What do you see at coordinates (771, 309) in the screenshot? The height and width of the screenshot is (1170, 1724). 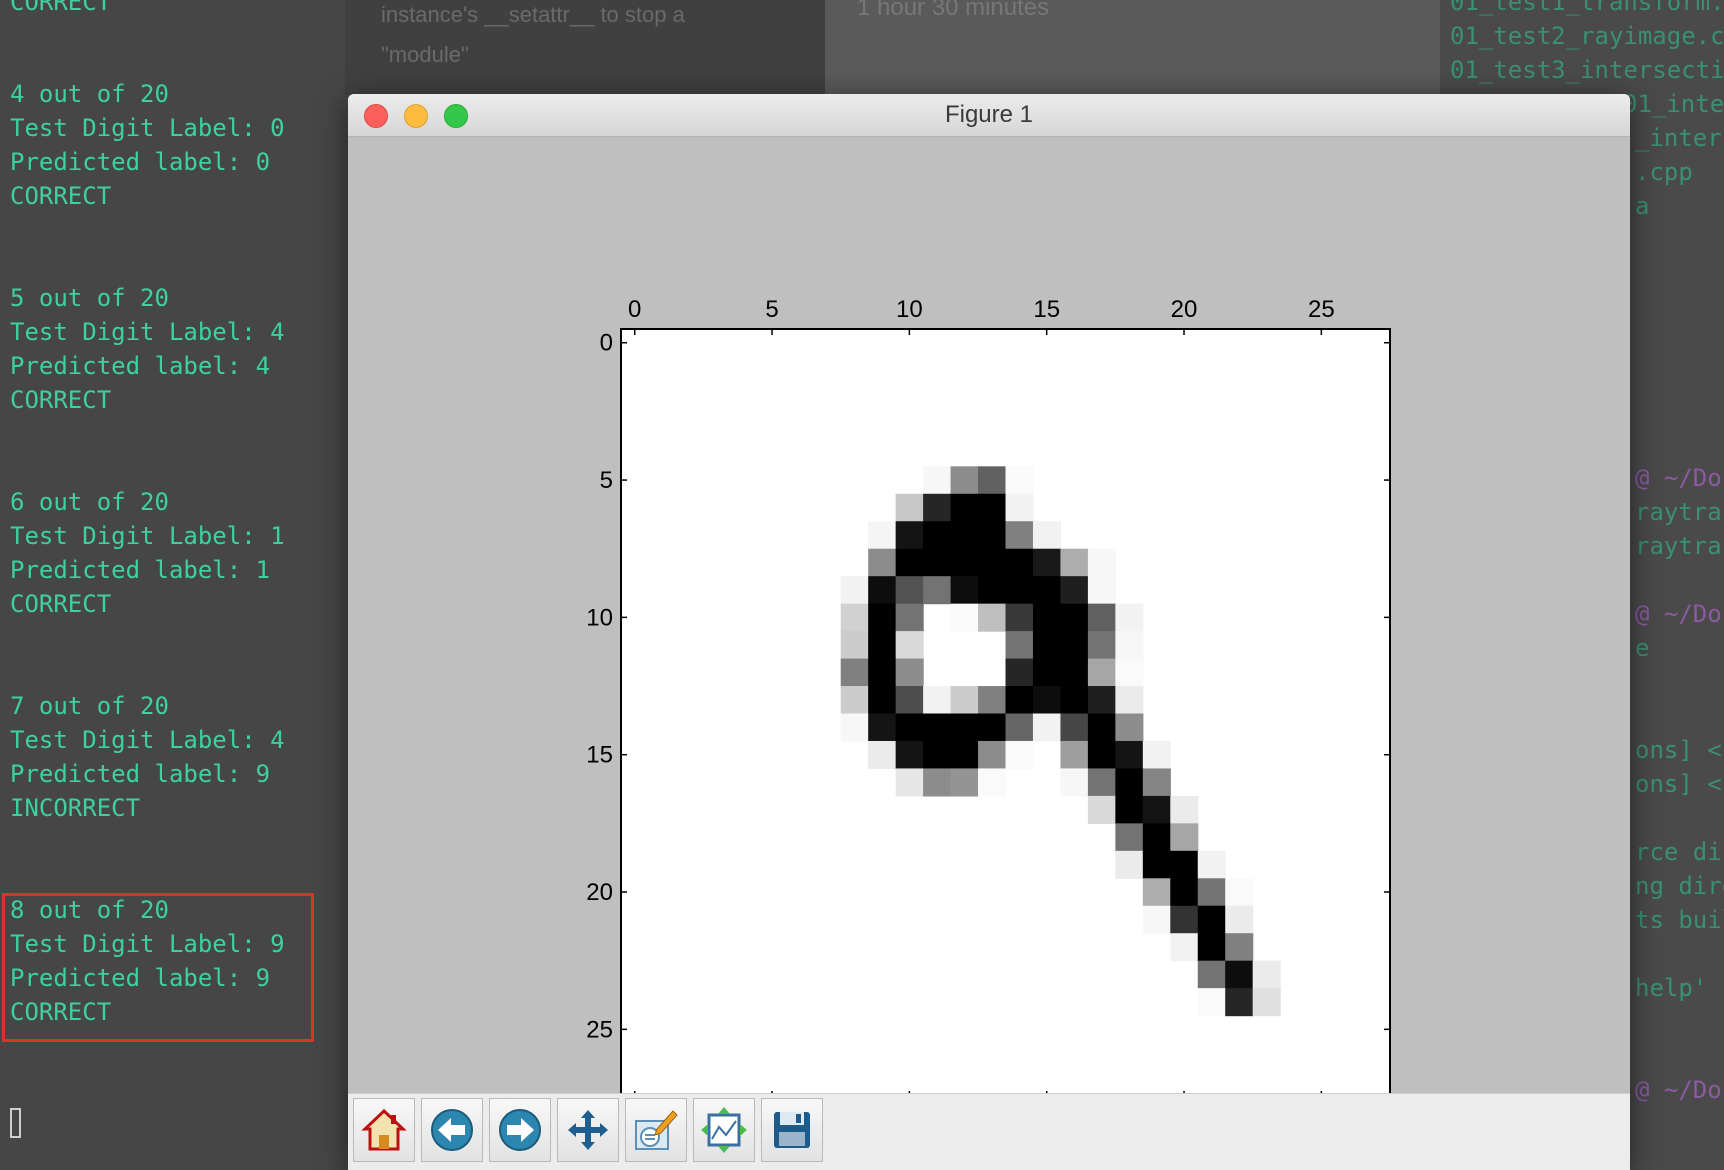 I see `x-tick-label: 5` at bounding box center [771, 309].